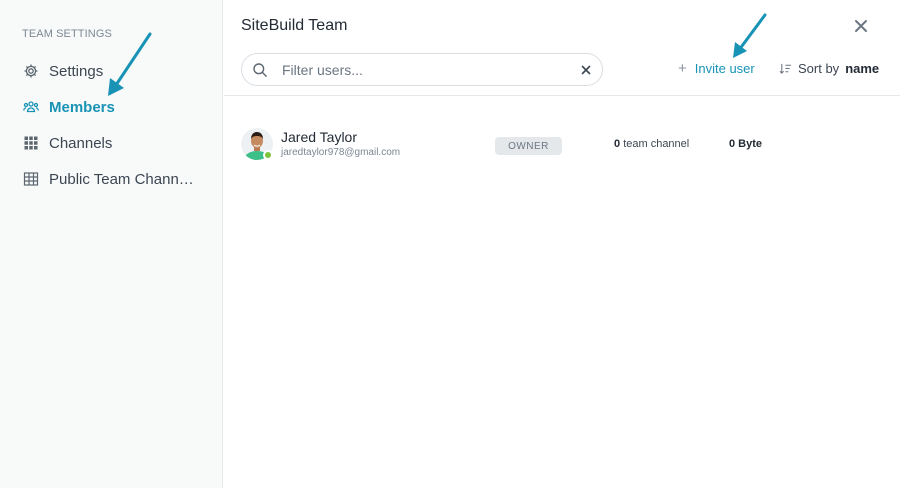 This screenshot has width=900, height=488. Describe the element at coordinates (119, 143) in the screenshot. I see `sidebar-item-channels: Channels` at that location.